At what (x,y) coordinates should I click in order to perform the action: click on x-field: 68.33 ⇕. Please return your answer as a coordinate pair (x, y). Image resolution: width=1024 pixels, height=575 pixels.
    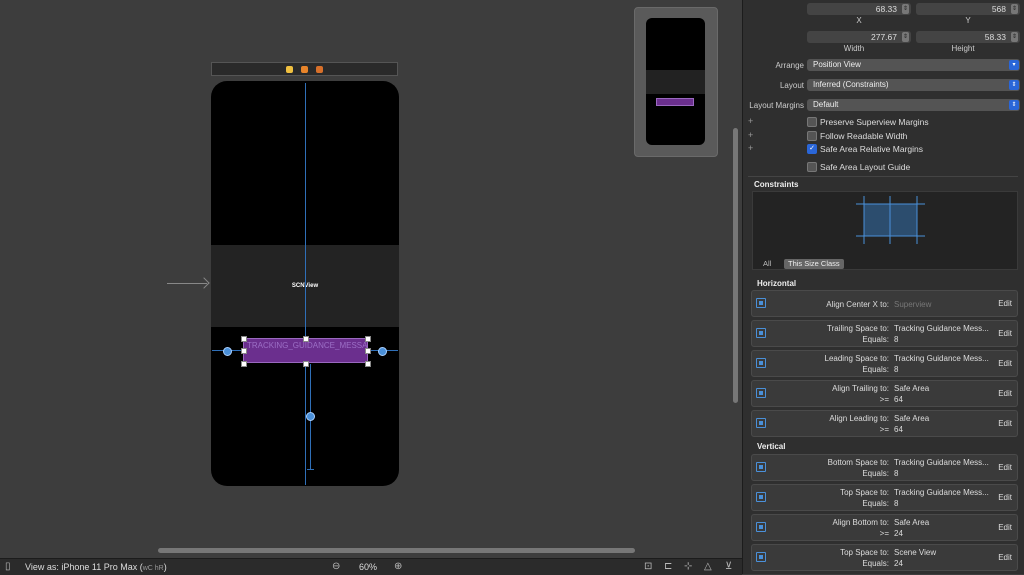
    Looking at the image, I should click on (859, 9).